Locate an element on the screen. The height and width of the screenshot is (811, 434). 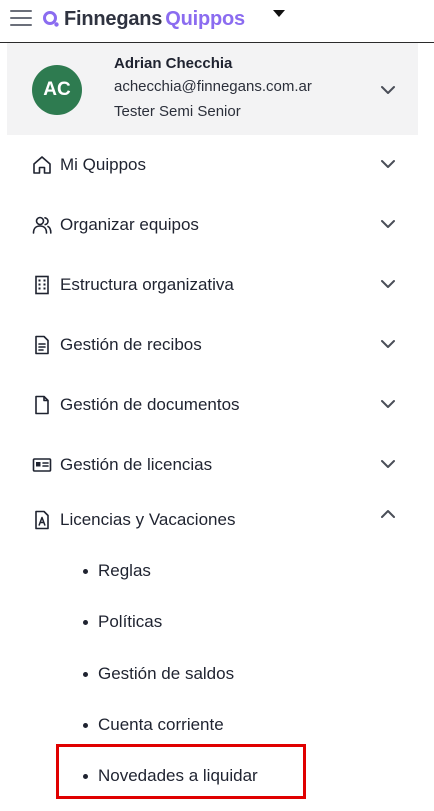
brand-name-part1: Finnegans is located at coordinates (113, 18).